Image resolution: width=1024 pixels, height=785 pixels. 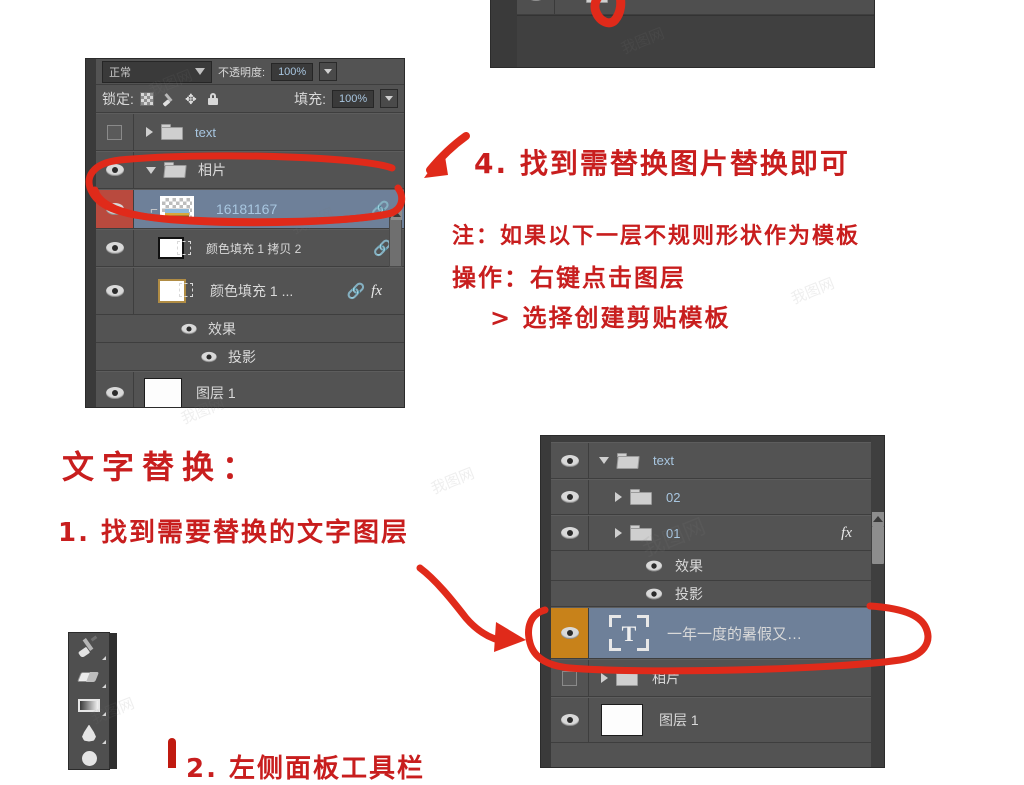 What do you see at coordinates (877, 601) in the screenshot?
I see `panel-scrollbar` at bounding box center [877, 601].